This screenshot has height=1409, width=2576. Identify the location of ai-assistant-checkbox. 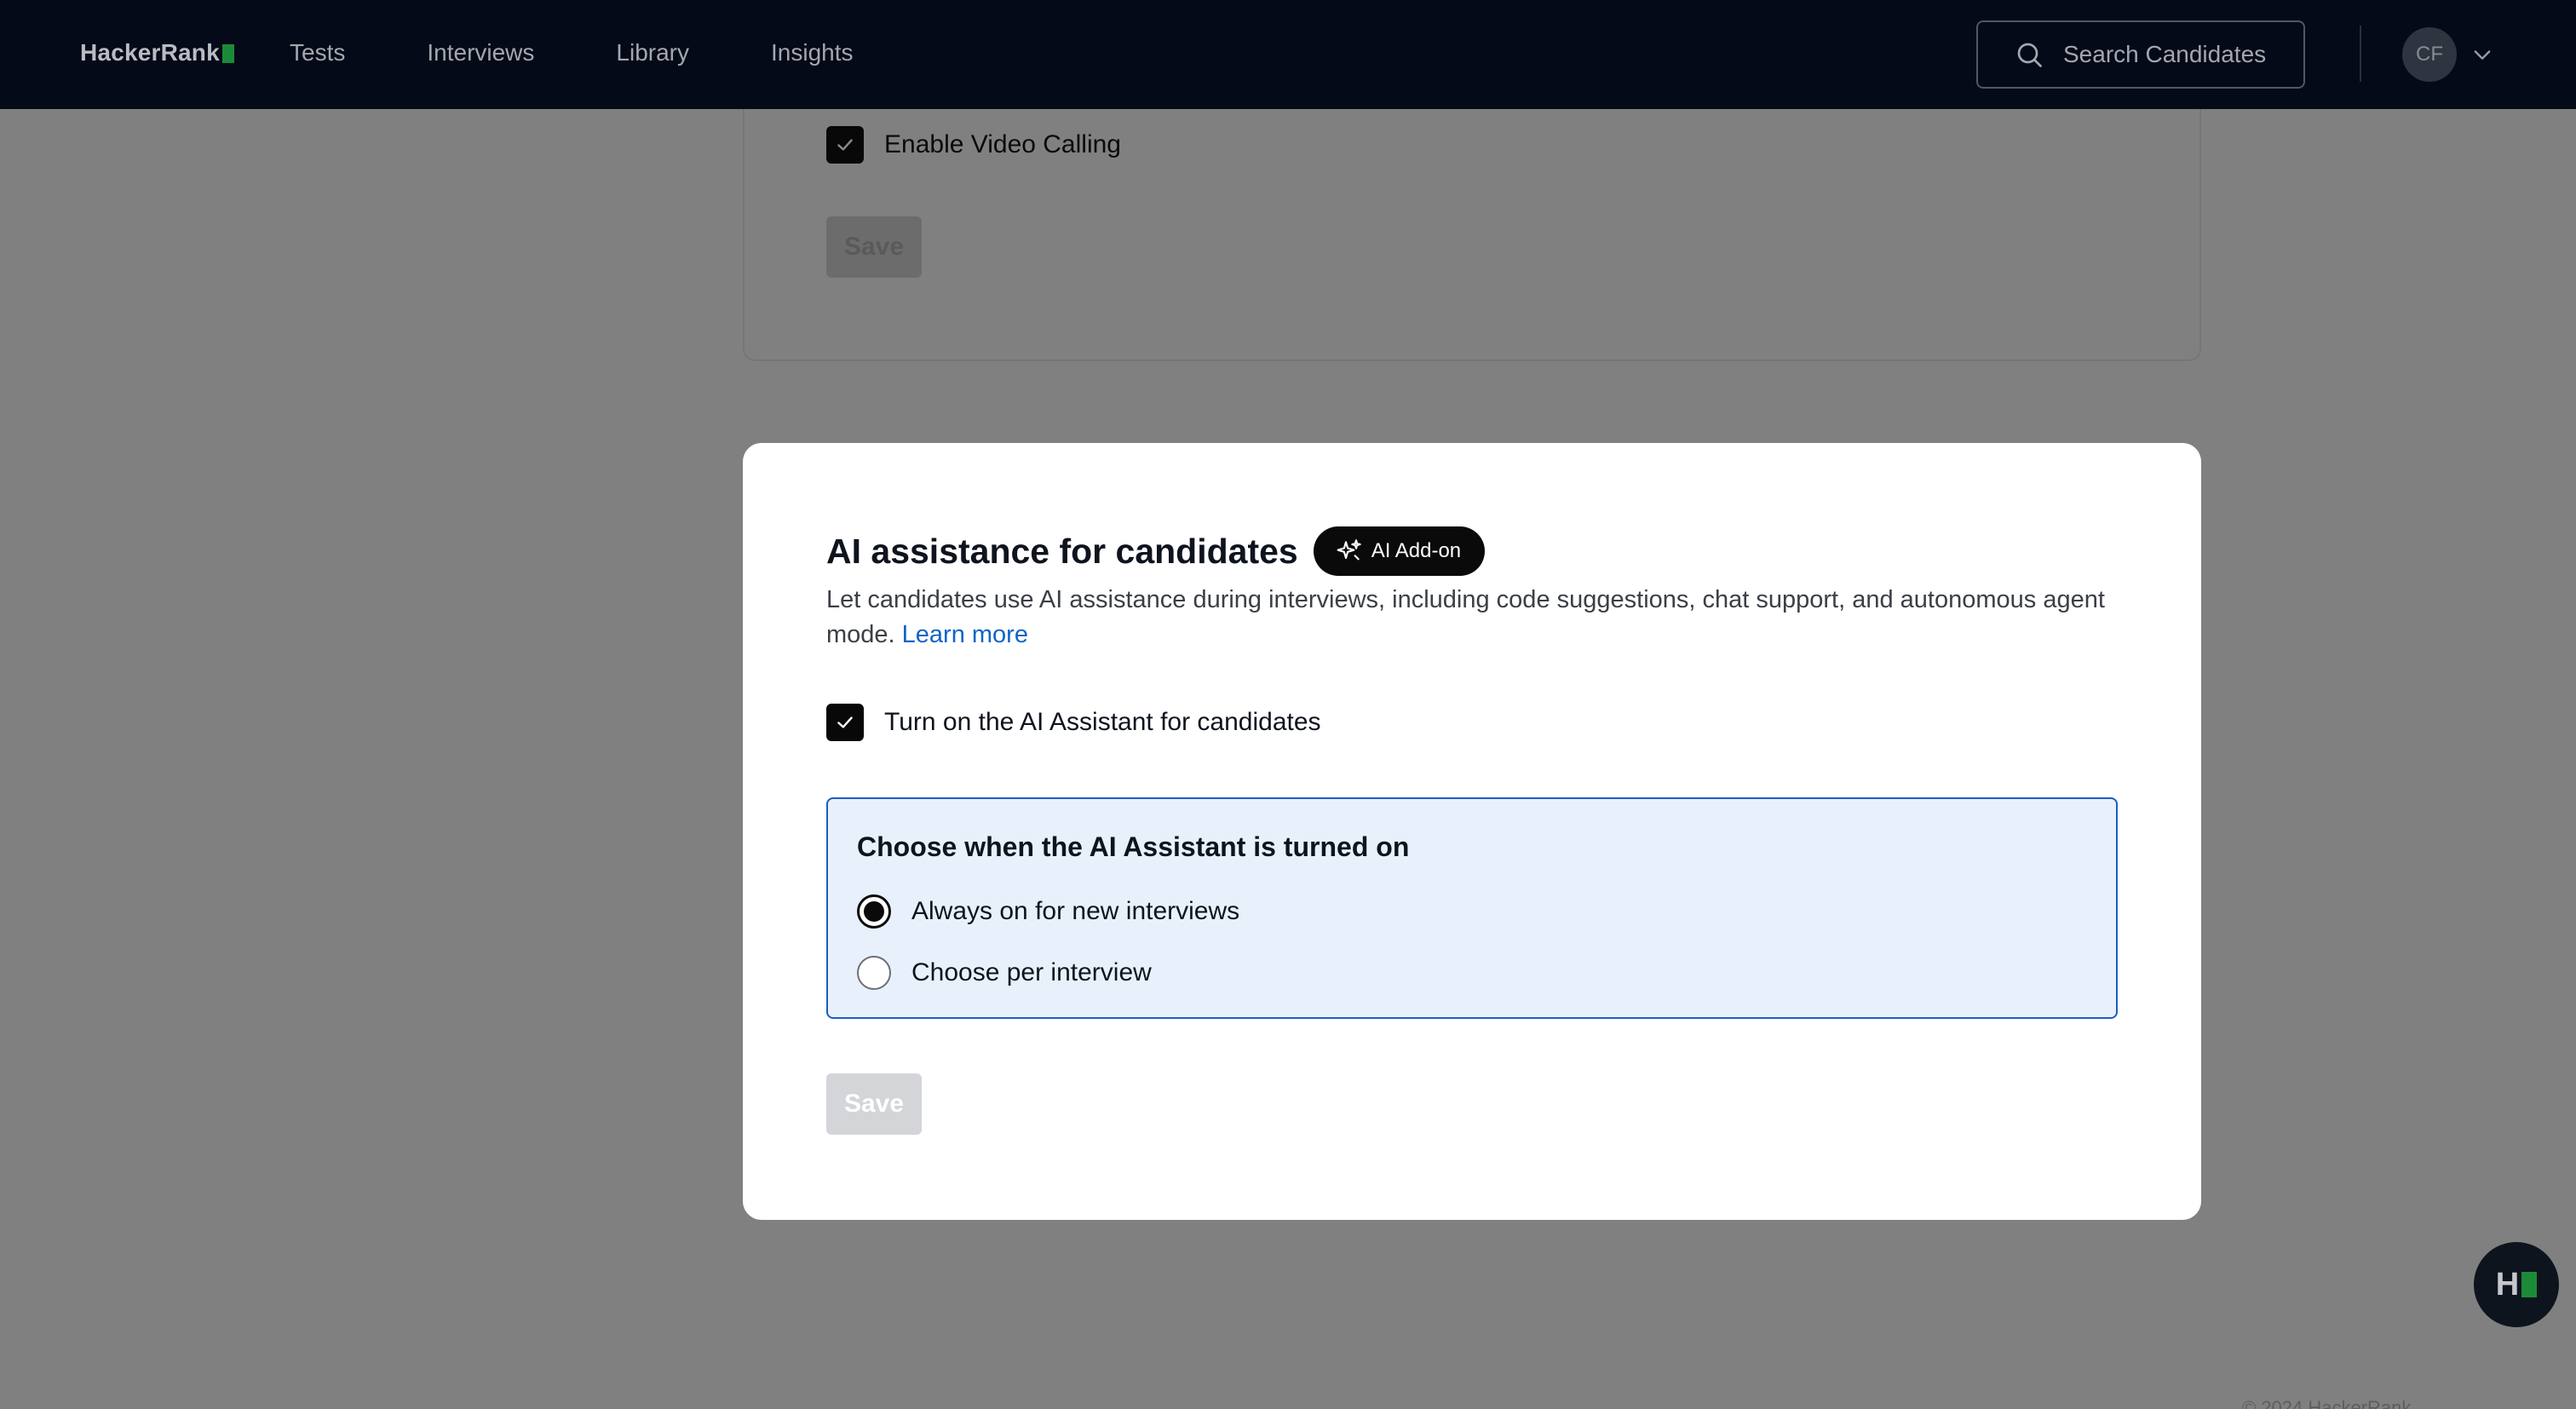
(845, 722).